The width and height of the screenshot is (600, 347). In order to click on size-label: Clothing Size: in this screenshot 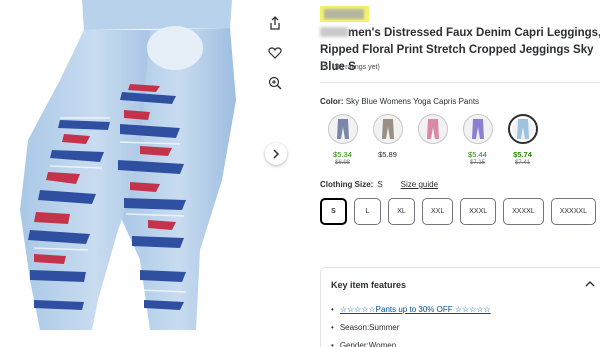, I will do `click(347, 184)`.